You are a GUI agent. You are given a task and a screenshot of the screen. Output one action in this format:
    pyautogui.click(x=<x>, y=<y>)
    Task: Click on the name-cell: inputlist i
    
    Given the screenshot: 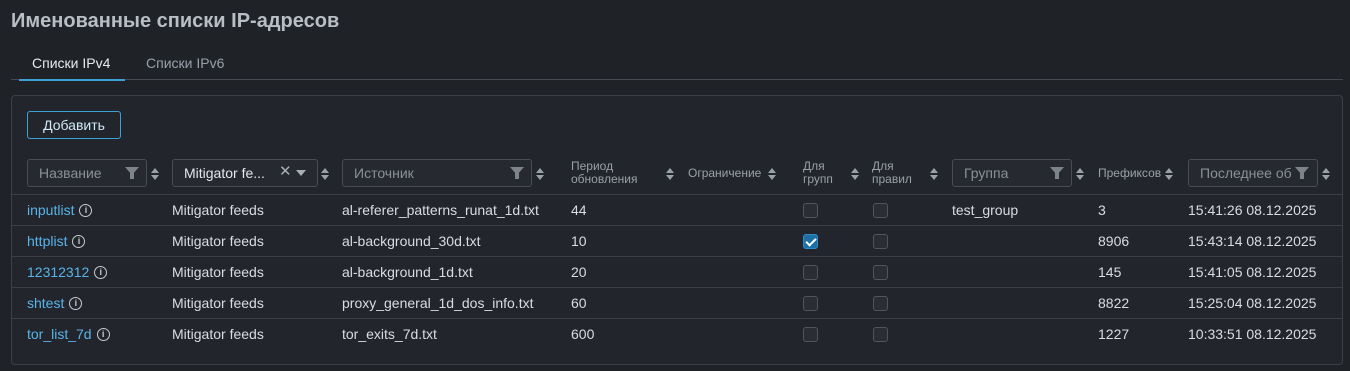 What is the action you would take?
    pyautogui.click(x=60, y=210)
    